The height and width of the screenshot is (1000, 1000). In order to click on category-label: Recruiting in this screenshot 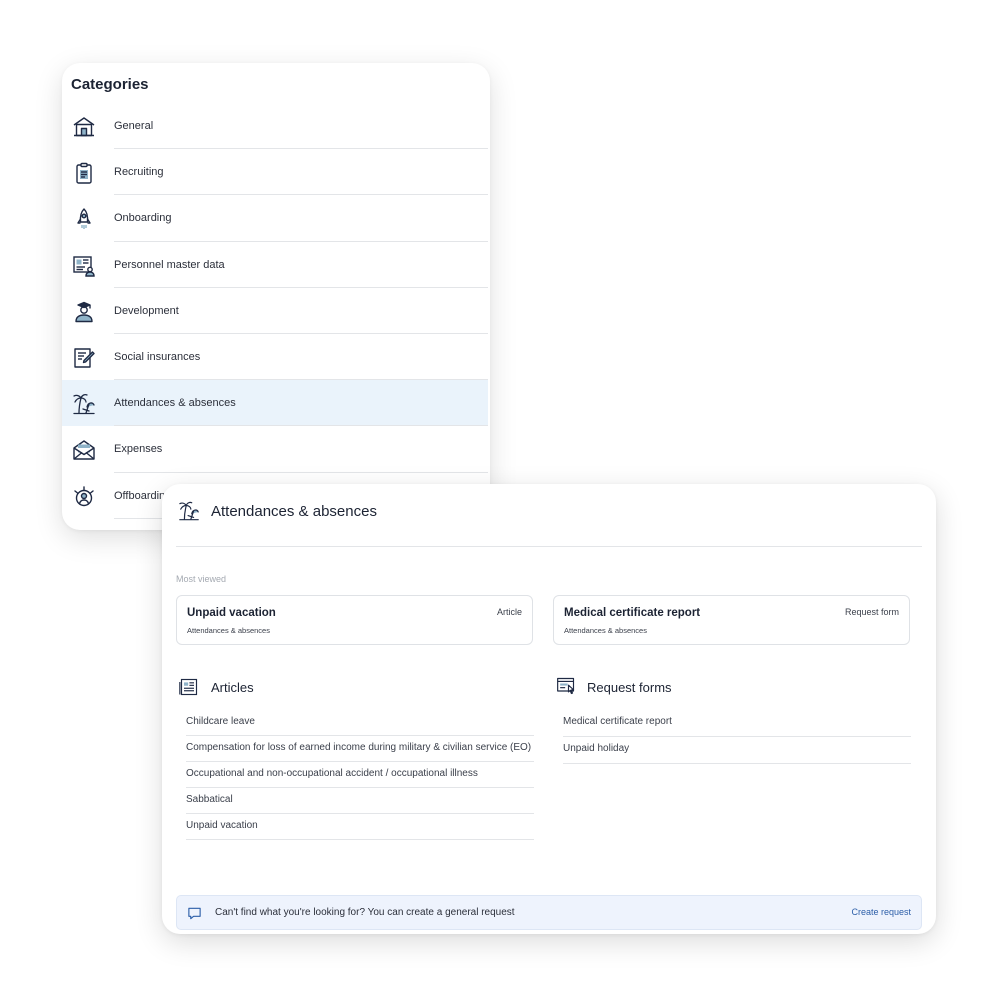, I will do `click(139, 172)`.